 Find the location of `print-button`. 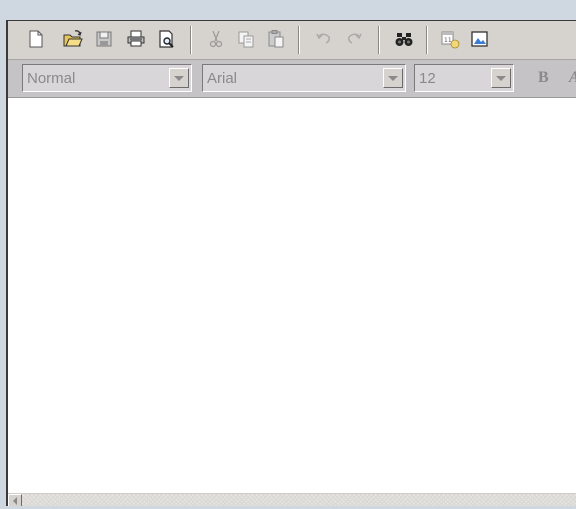

print-button is located at coordinates (136, 39).